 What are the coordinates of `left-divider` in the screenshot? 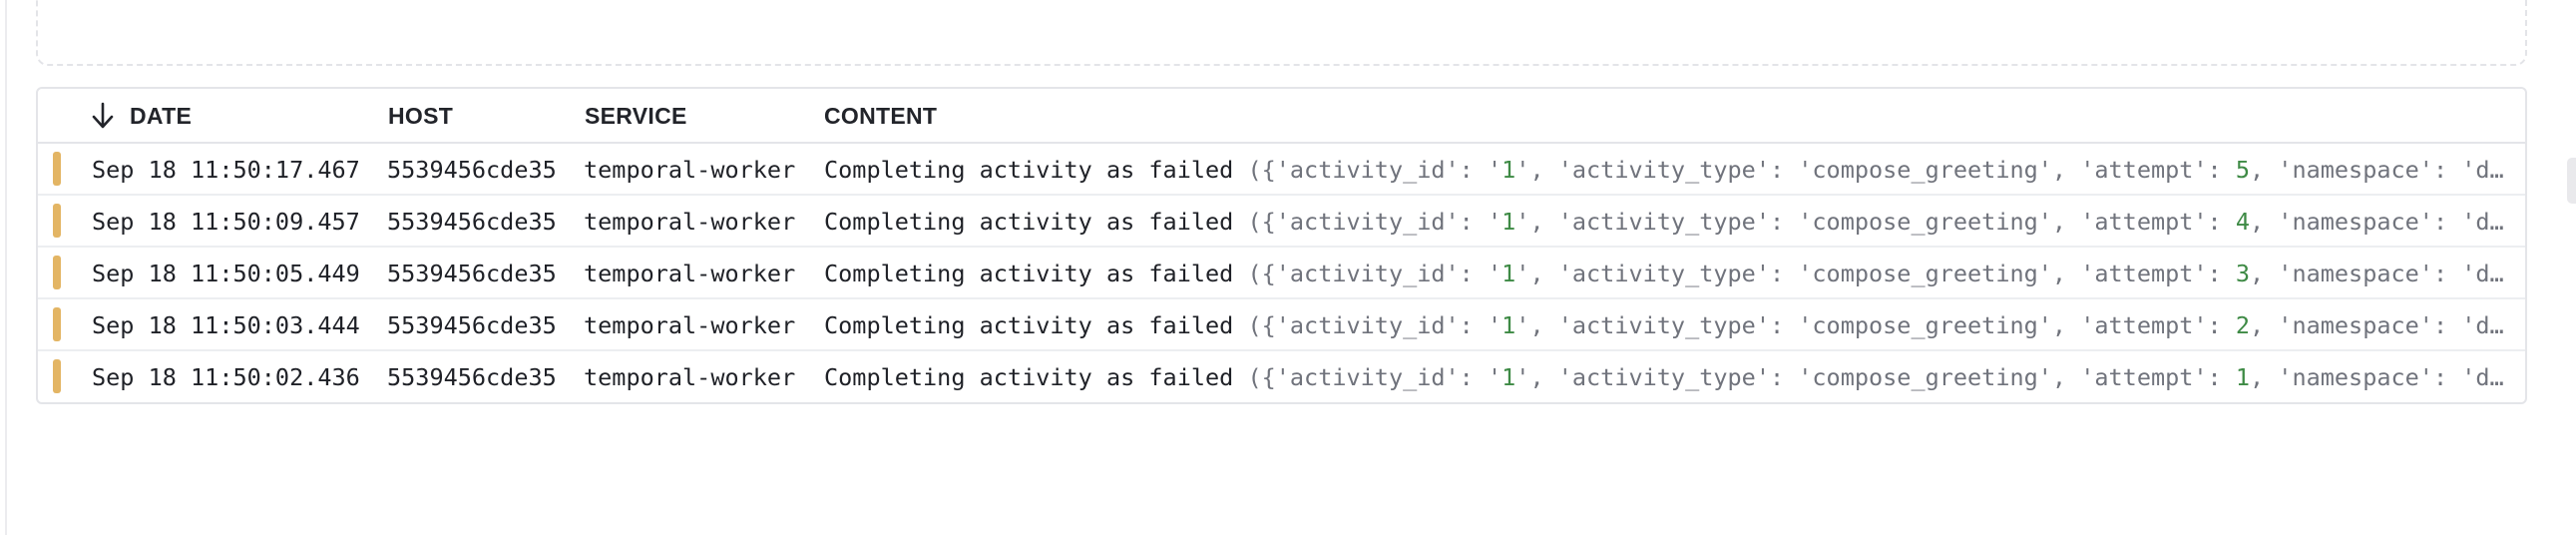 It's located at (6, 267).